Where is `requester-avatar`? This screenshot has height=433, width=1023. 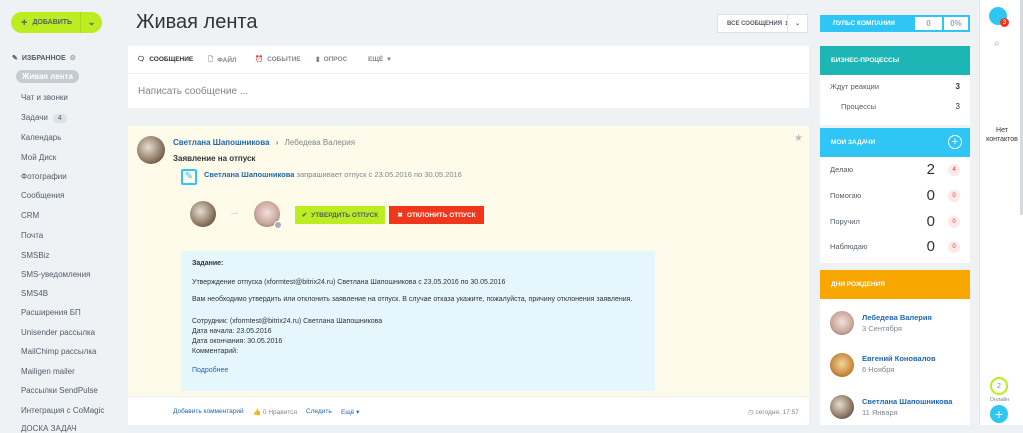
requester-avatar is located at coordinates (203, 214).